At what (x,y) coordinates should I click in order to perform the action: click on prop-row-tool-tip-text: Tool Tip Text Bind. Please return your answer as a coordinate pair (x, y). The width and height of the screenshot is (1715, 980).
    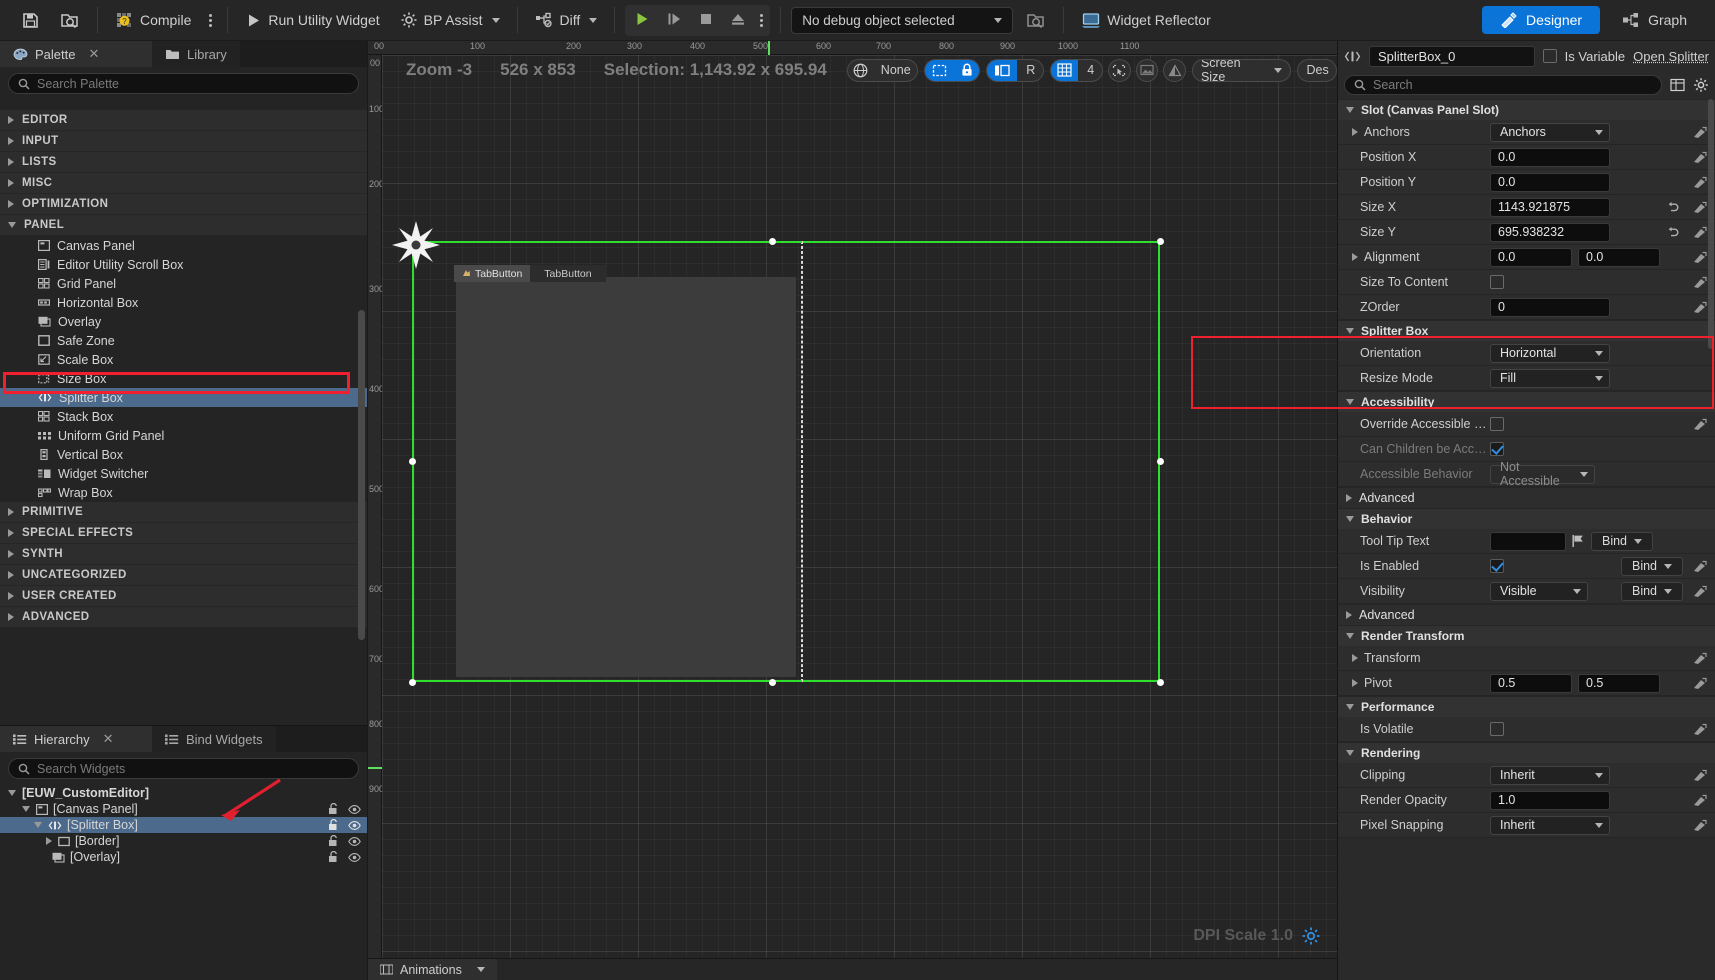
    Looking at the image, I should click on (1526, 541).